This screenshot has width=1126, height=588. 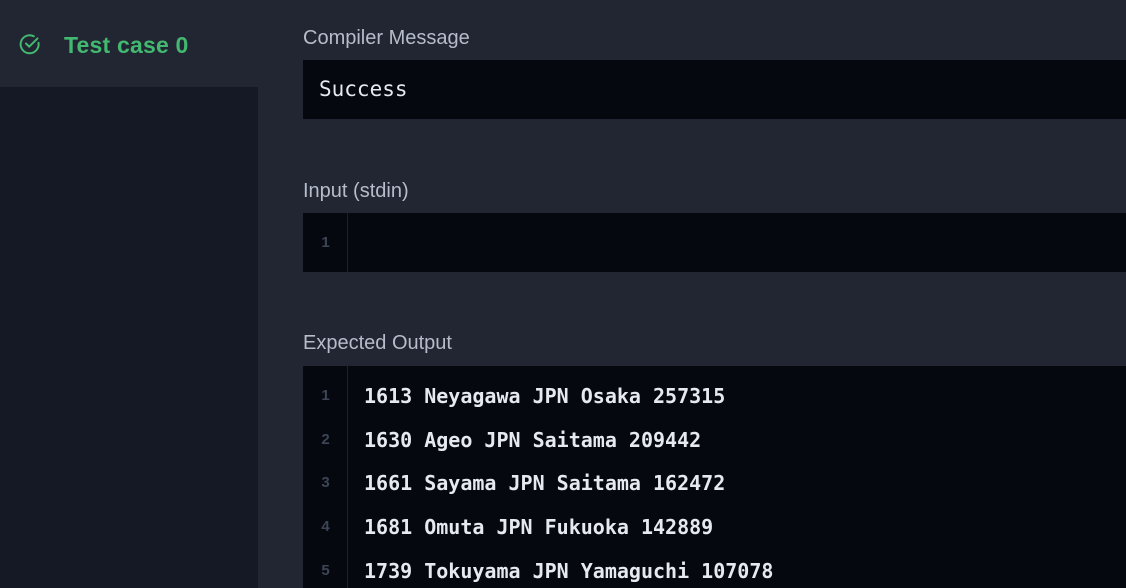 I want to click on line-number: 4, so click(x=325, y=526).